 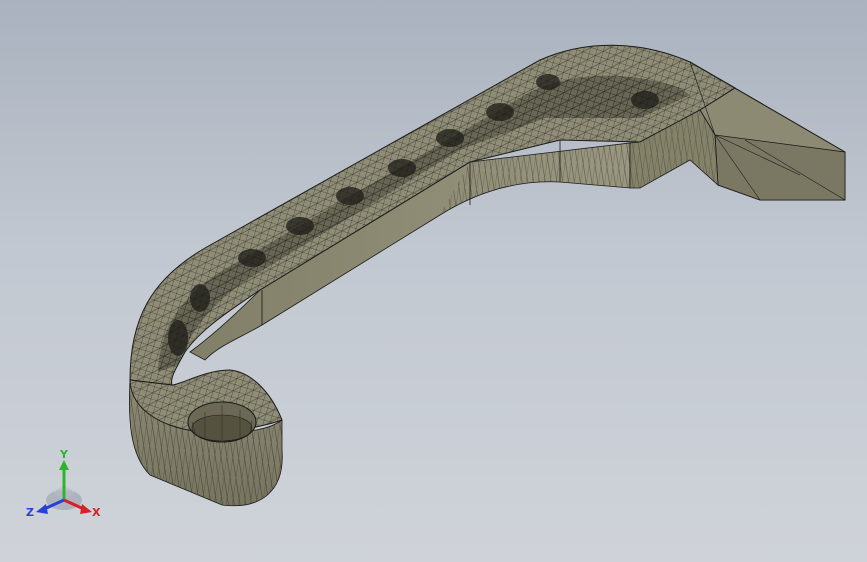 What do you see at coordinates (64, 454) in the screenshot?
I see `y-axis-label: Y` at bounding box center [64, 454].